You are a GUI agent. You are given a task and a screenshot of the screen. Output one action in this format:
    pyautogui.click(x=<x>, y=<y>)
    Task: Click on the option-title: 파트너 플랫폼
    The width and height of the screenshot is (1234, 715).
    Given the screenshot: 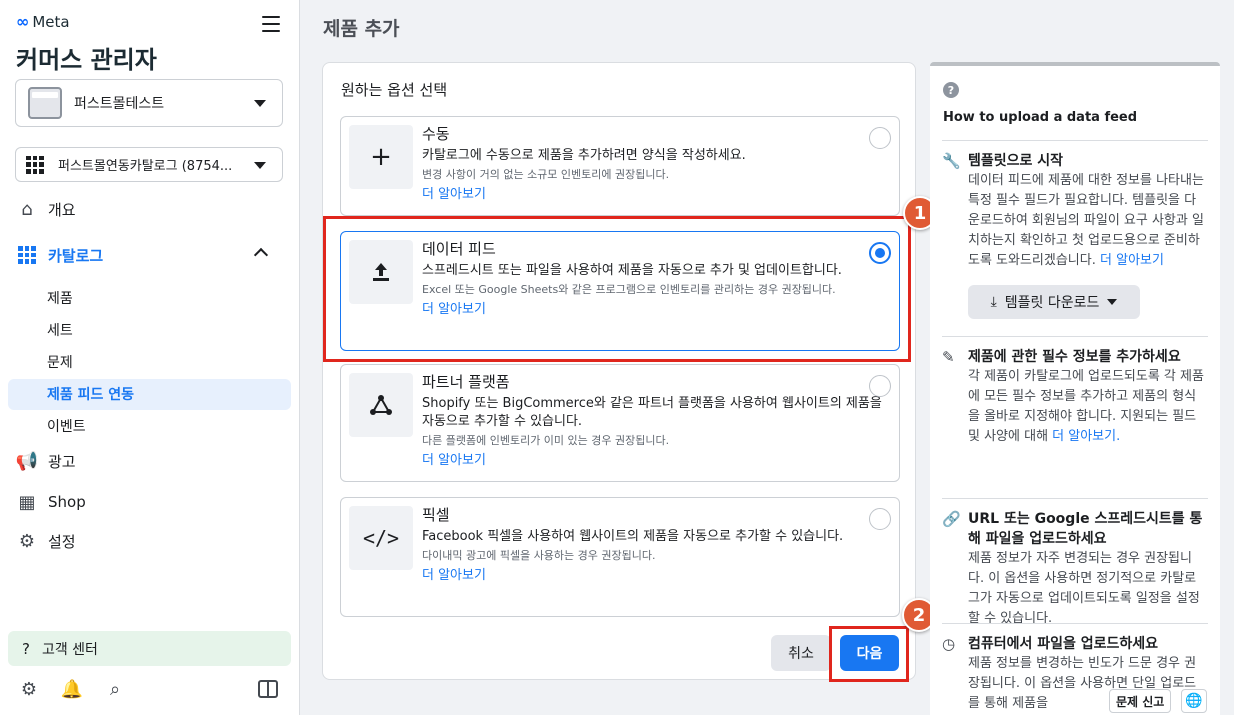 What is the action you would take?
    pyautogui.click(x=466, y=382)
    